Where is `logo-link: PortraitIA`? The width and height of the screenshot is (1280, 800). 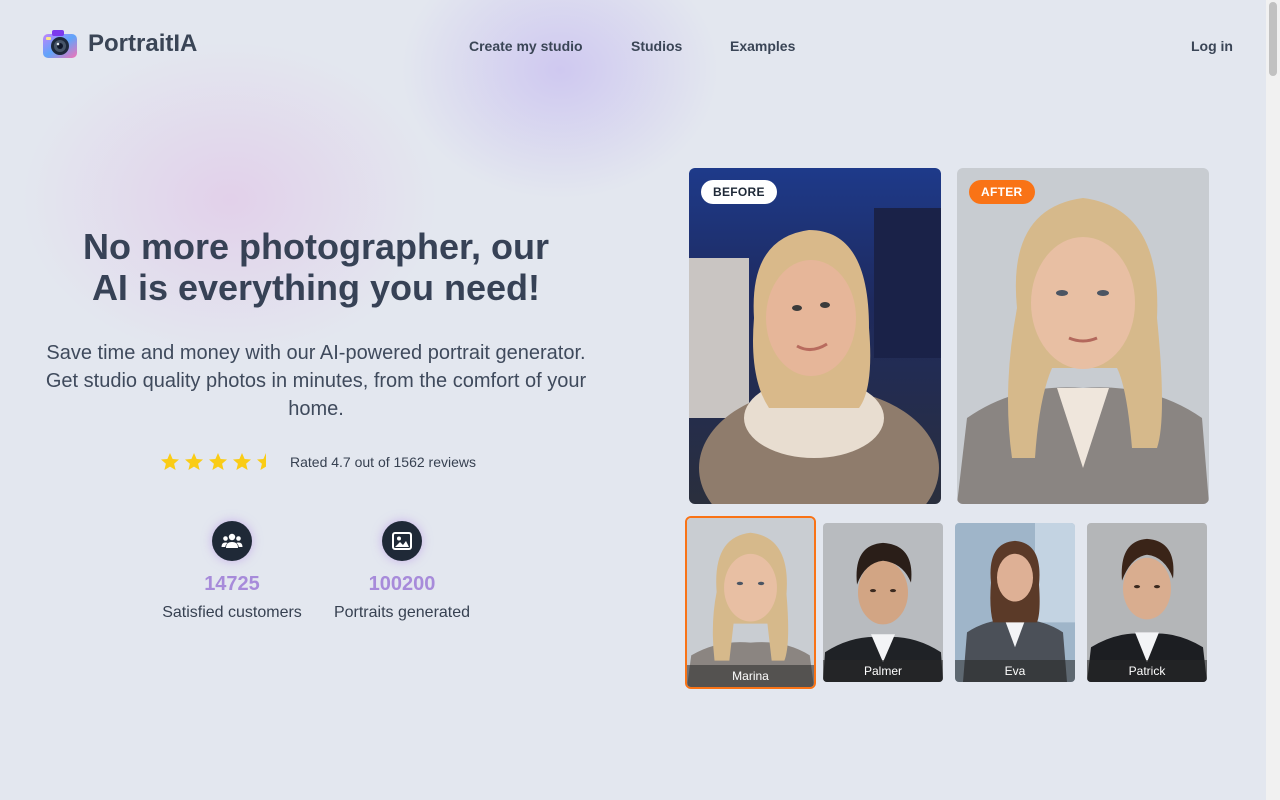
logo-link: PortraitIA is located at coordinates (119, 44).